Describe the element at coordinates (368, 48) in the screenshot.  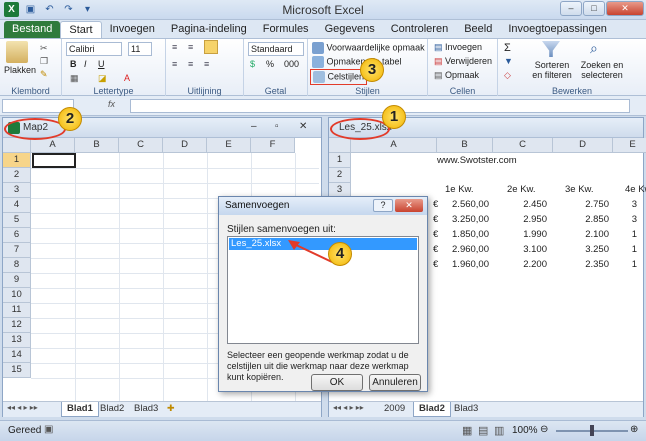
I see `conditional-format-button: Voorwaardelijke opmaak` at that location.